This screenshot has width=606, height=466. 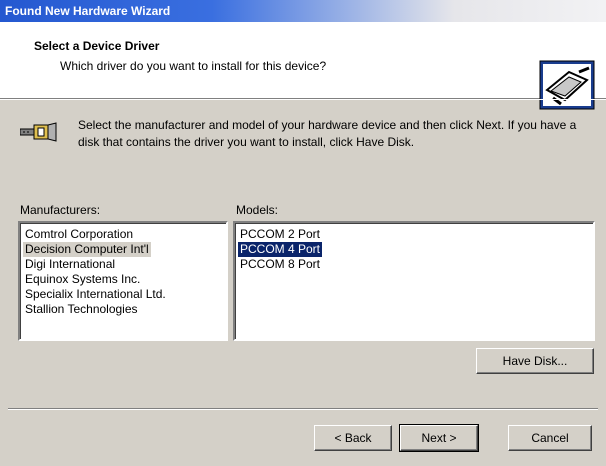 What do you see at coordinates (439, 438) in the screenshot?
I see `next-button: Next >` at bounding box center [439, 438].